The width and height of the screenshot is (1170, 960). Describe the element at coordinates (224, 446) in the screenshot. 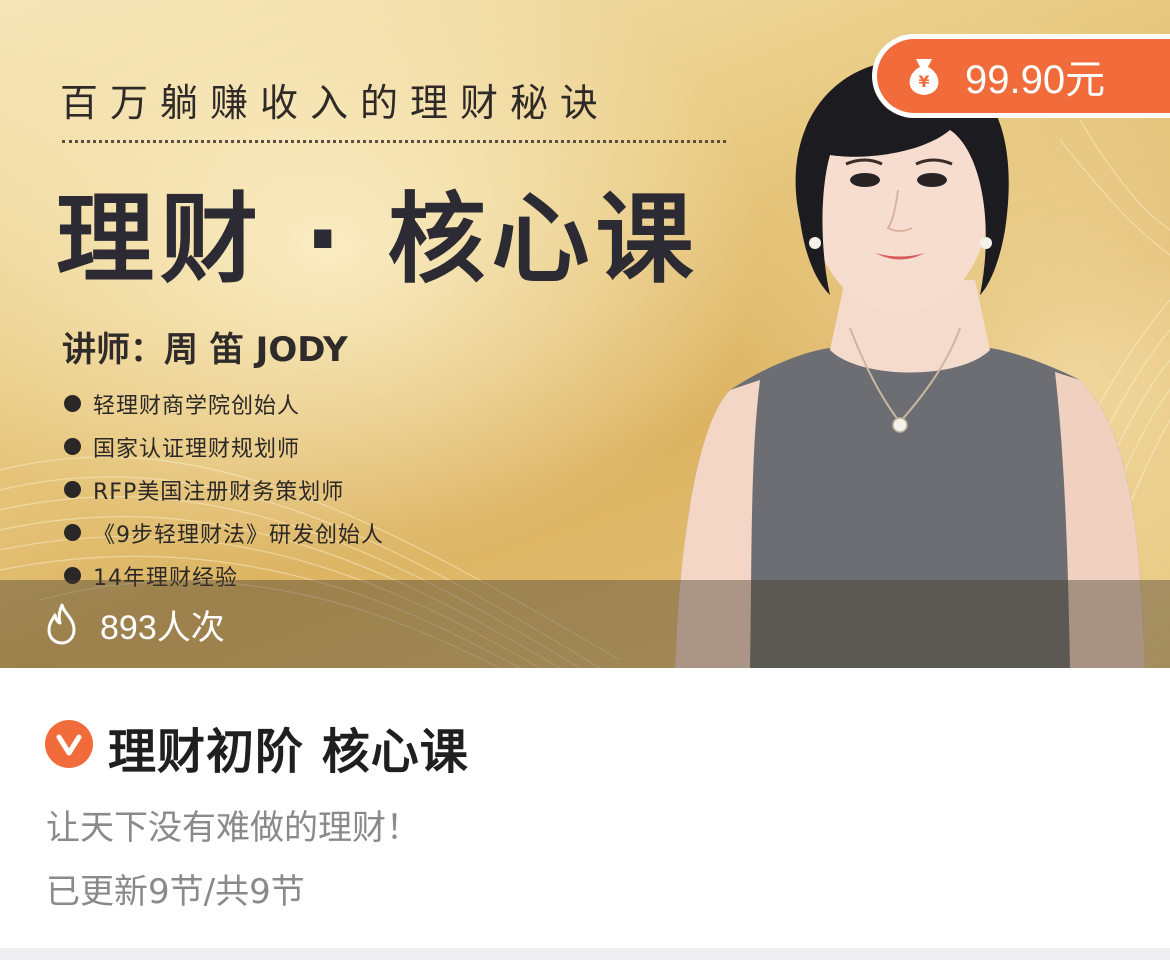

I see `credential-item: 国家认证理财规划师` at that location.